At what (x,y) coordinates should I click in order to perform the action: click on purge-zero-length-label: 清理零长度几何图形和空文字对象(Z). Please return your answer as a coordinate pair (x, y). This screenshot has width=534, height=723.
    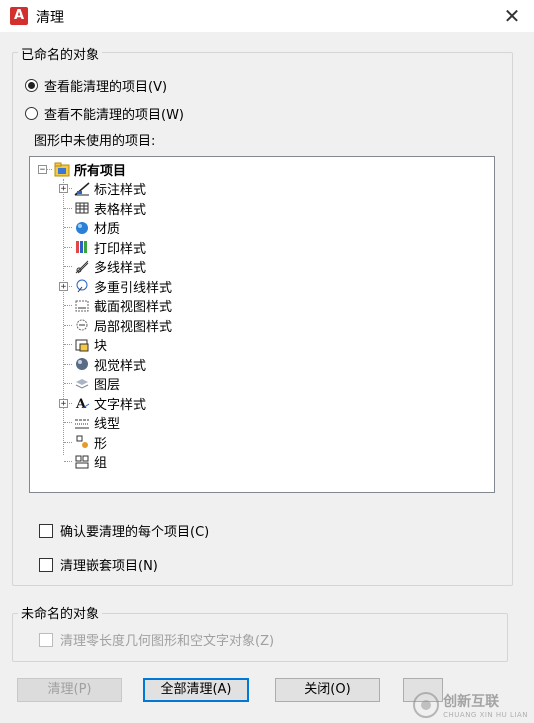
    Looking at the image, I should click on (167, 641).